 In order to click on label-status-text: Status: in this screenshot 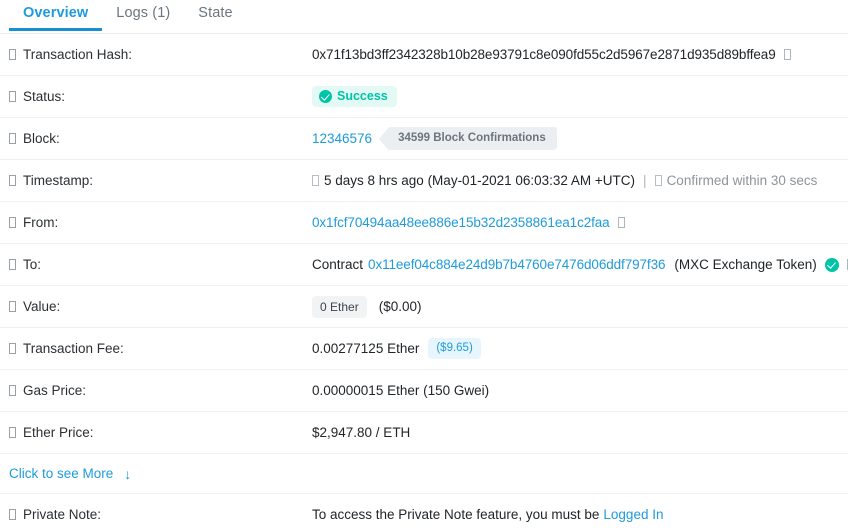, I will do `click(44, 96)`.